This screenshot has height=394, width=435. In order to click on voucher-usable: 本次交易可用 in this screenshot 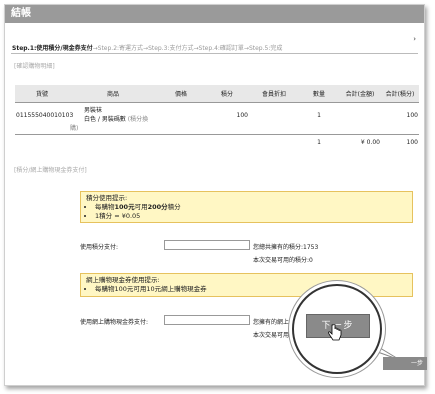, I will do `click(271, 335)`.